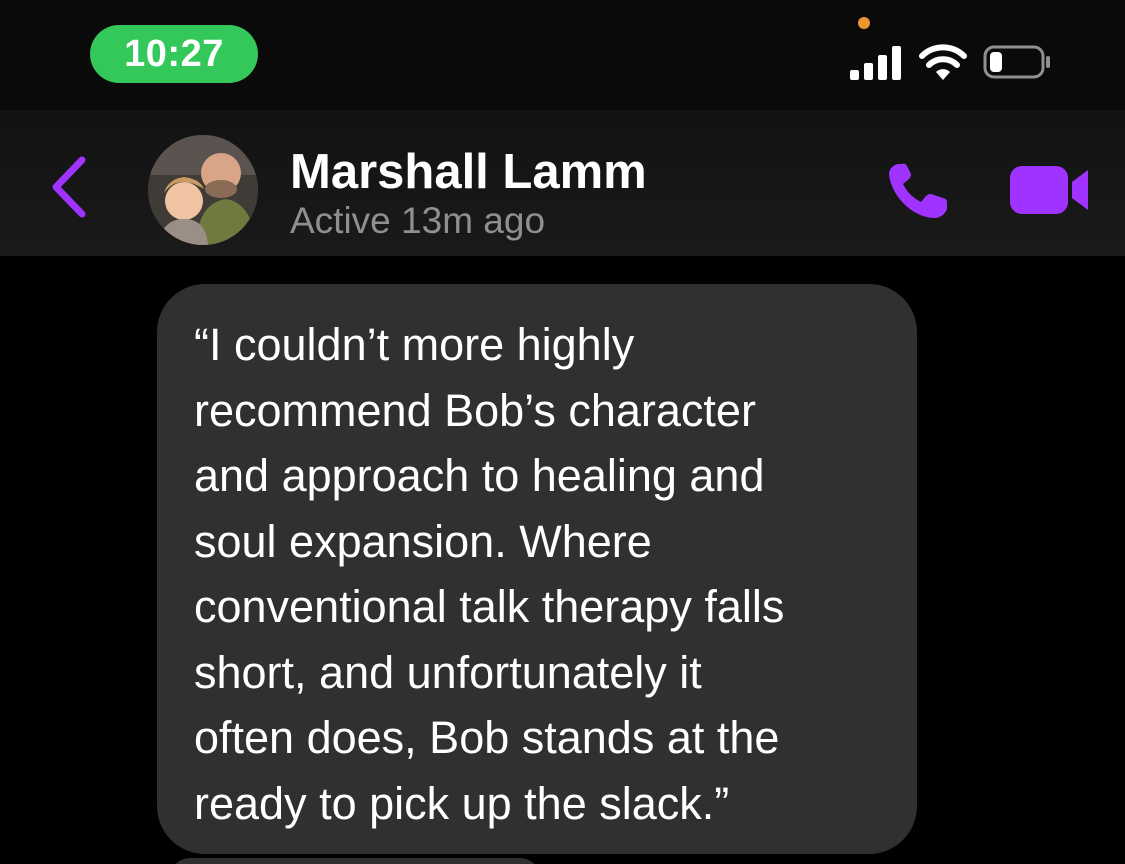 Image resolution: width=1125 pixels, height=864 pixels. Describe the element at coordinates (355, 861) in the screenshot. I see `next-message-bubble` at that location.